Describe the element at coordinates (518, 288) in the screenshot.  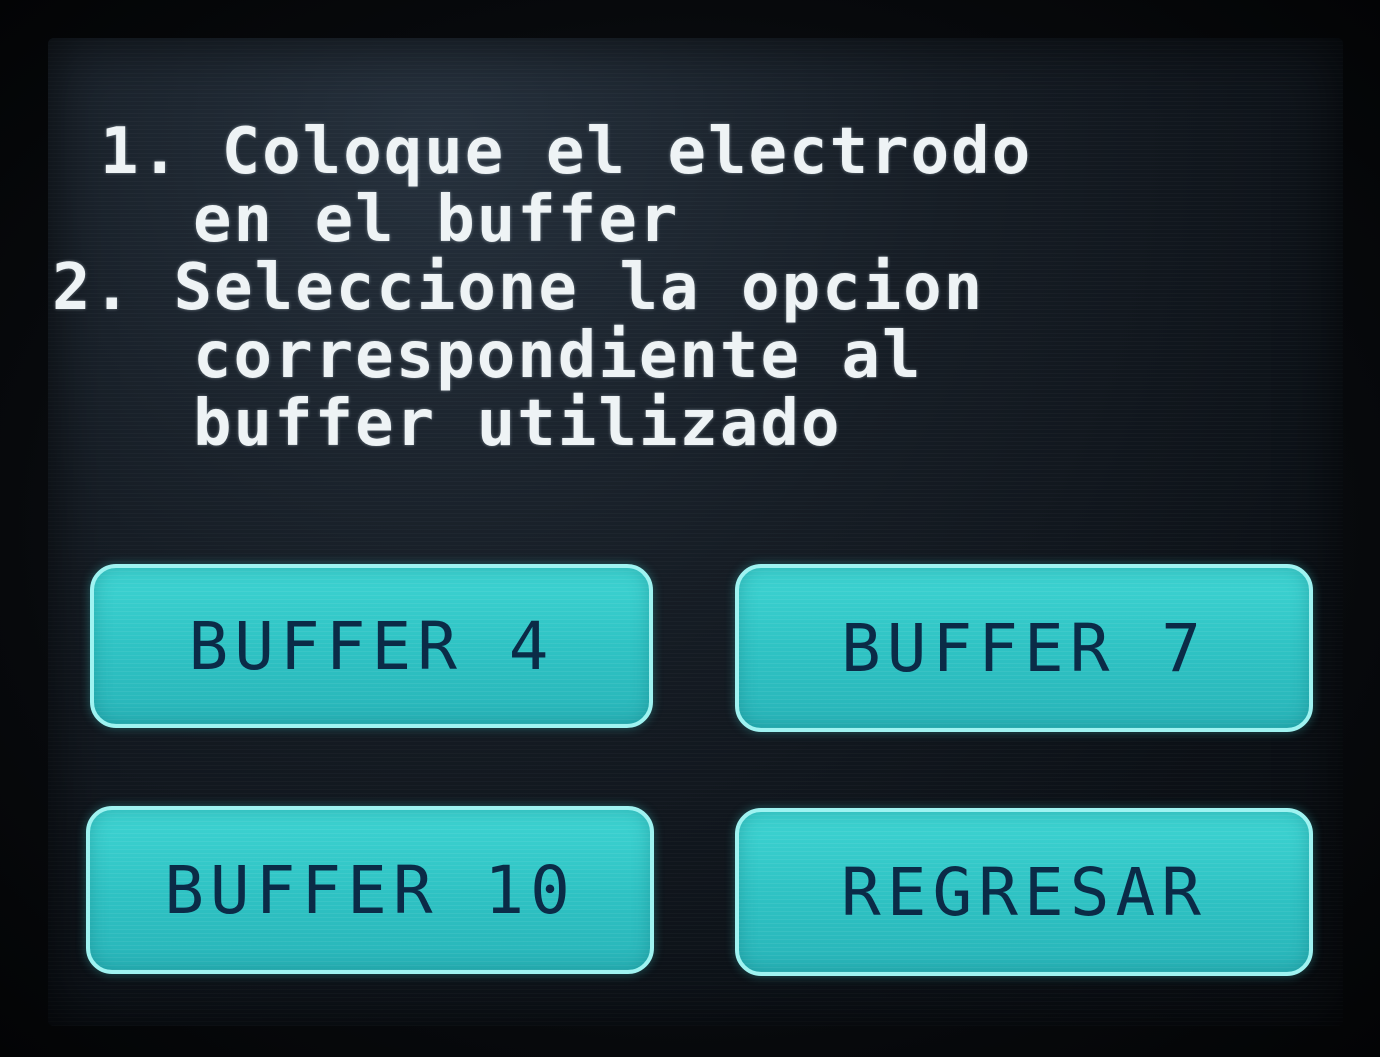
I see `instruction-line-3: 2. Seleccione la opcion` at that location.